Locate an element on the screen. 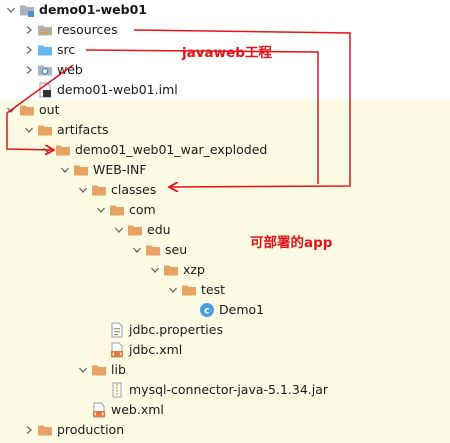 Image resolution: width=450 pixels, height=443 pixels. tree-row: demo01_web01_war_exploded is located at coordinates (220, 150).